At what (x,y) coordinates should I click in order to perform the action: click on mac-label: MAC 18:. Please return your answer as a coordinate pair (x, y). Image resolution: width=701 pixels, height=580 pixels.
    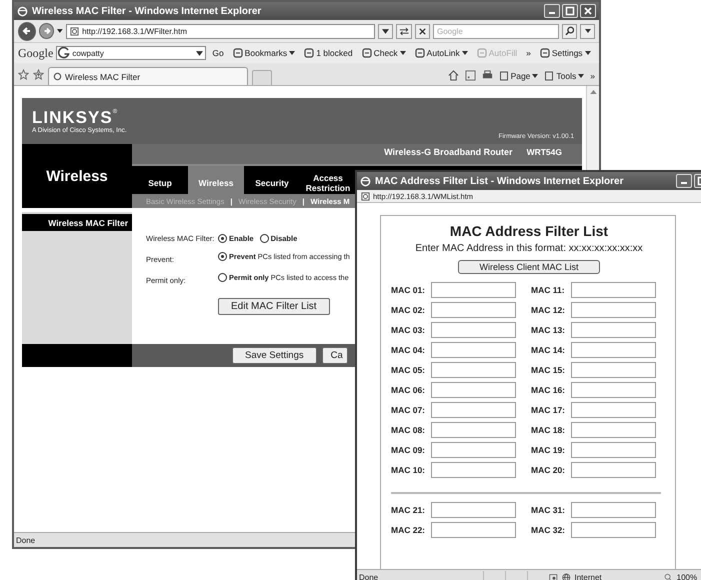
    Looking at the image, I should click on (548, 430).